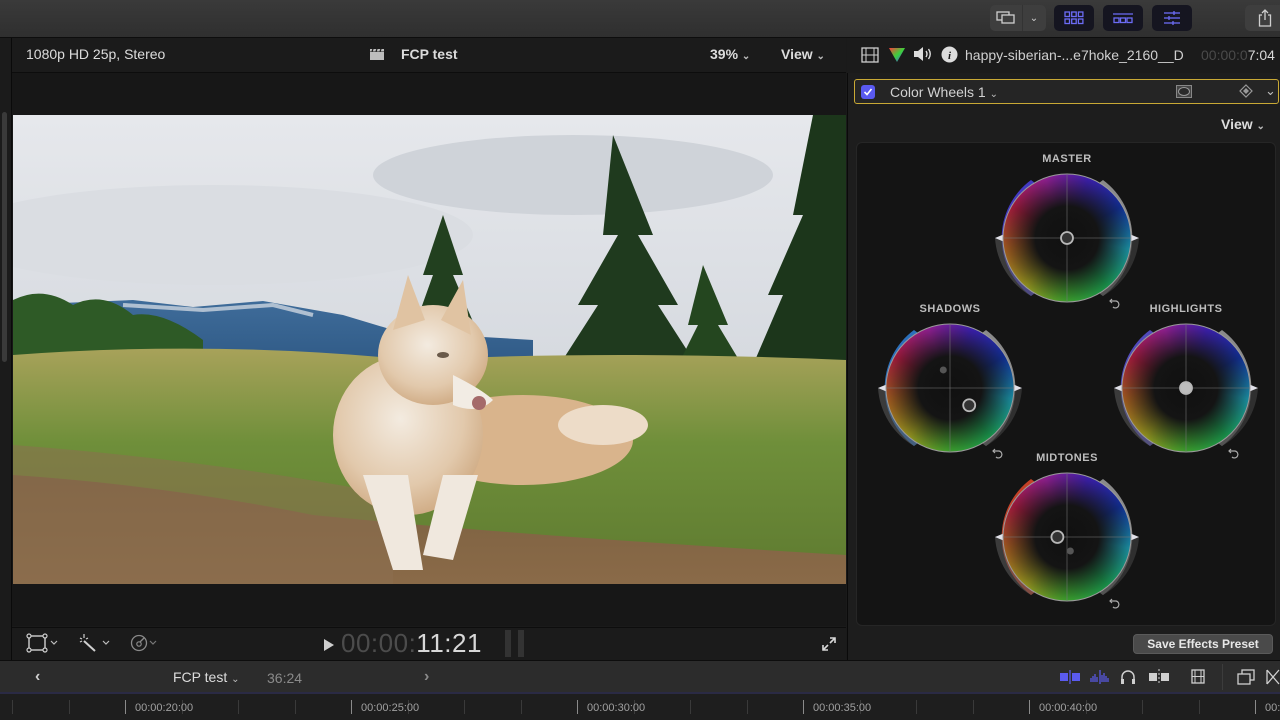  What do you see at coordinates (390, 708) in the screenshot?
I see `ruler-label: 00:00:25:00` at bounding box center [390, 708].